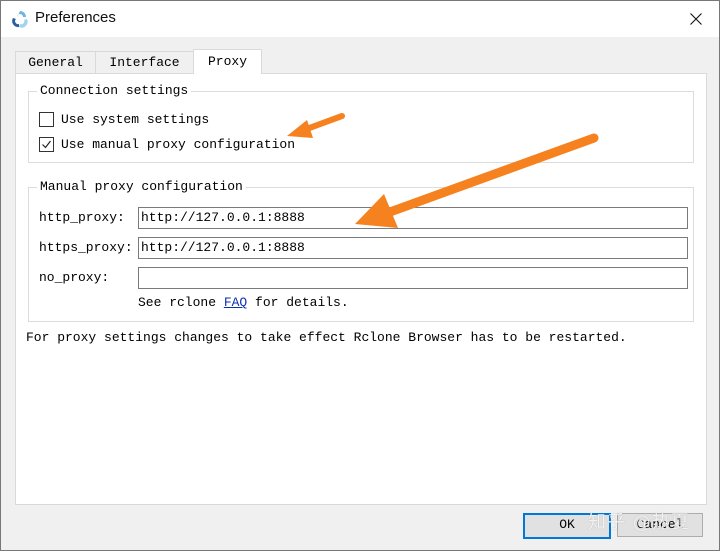  What do you see at coordinates (74, 277) in the screenshot?
I see `no-proxy-label: no_proxy:` at bounding box center [74, 277].